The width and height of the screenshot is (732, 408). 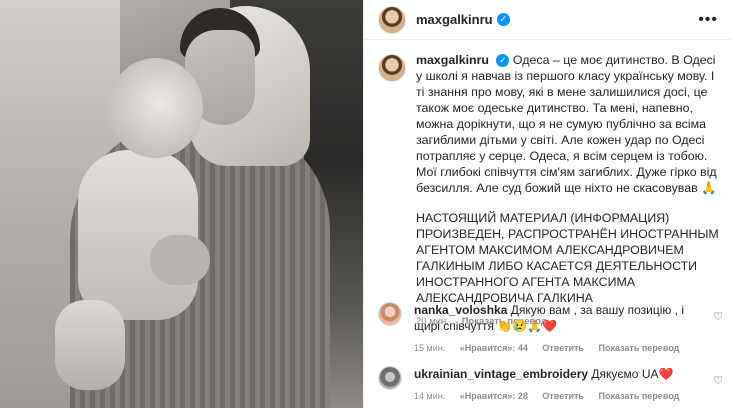 What do you see at coordinates (392, 19) in the screenshot?
I see `author-avatar` at bounding box center [392, 19].